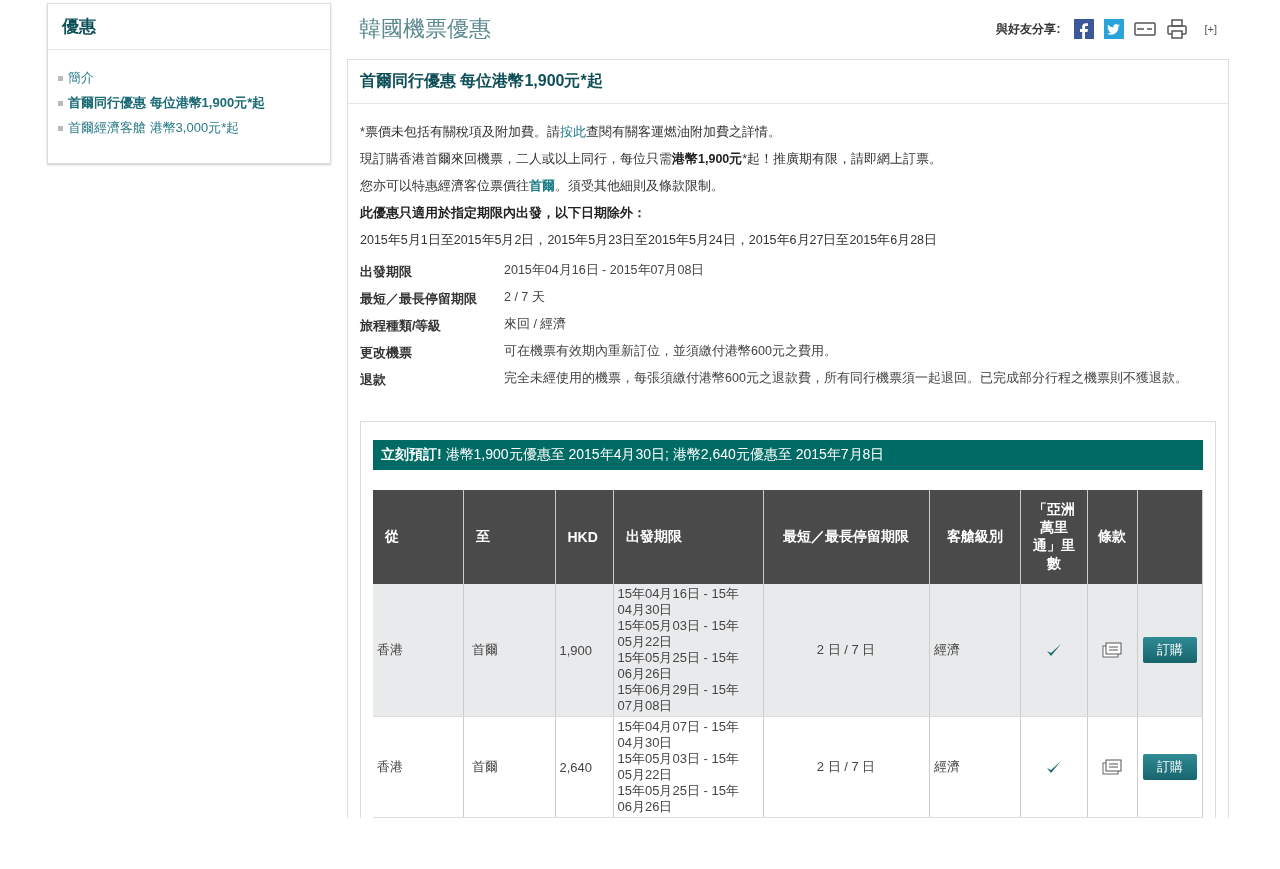 Image resolution: width=1280 pixels, height=869 pixels. I want to click on column-header: 客艙級別, so click(974, 537).